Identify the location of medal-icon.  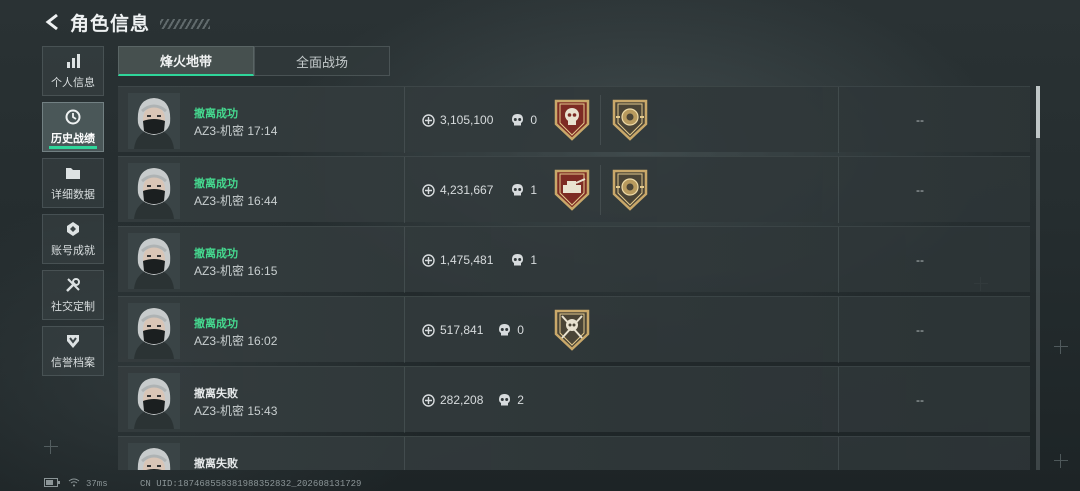
(73, 229).